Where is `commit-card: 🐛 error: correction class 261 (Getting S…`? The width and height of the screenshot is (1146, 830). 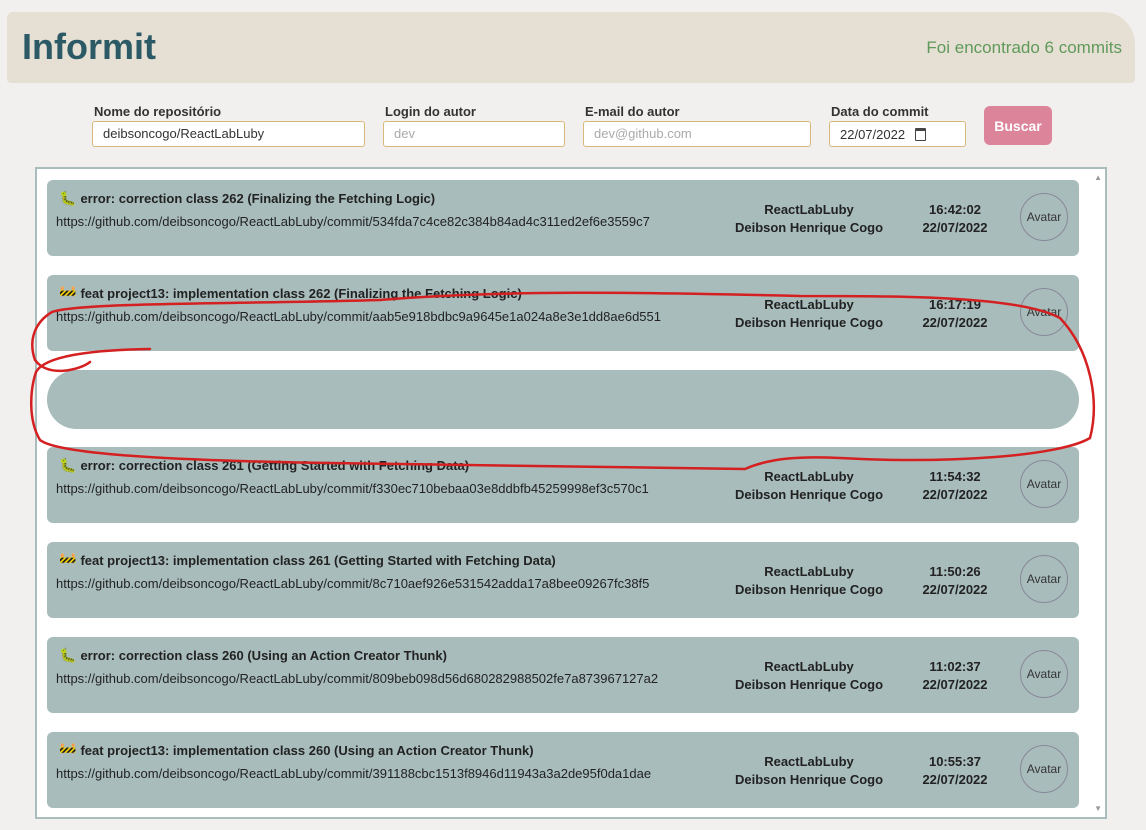
commit-card: 🐛 error: correction class 261 (Getting S… is located at coordinates (563, 485).